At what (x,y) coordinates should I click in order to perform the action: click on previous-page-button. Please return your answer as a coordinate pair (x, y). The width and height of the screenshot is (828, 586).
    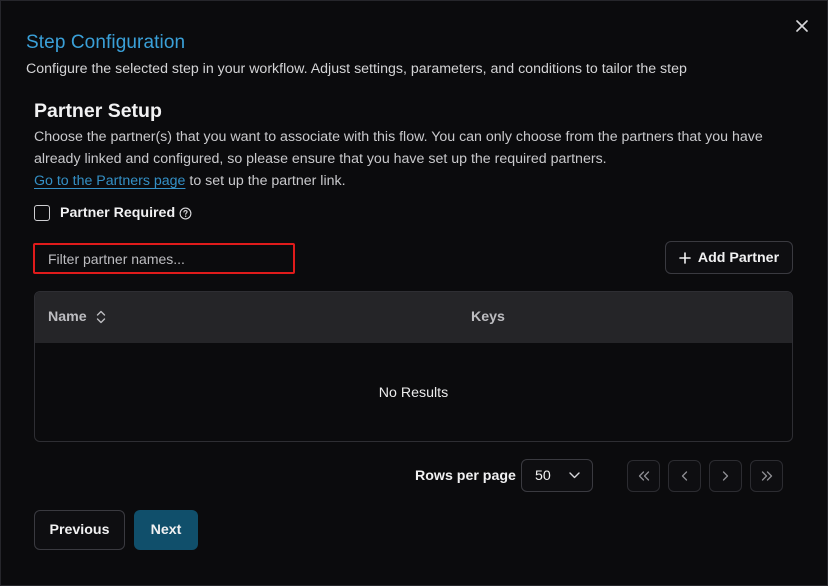
    Looking at the image, I should click on (684, 476).